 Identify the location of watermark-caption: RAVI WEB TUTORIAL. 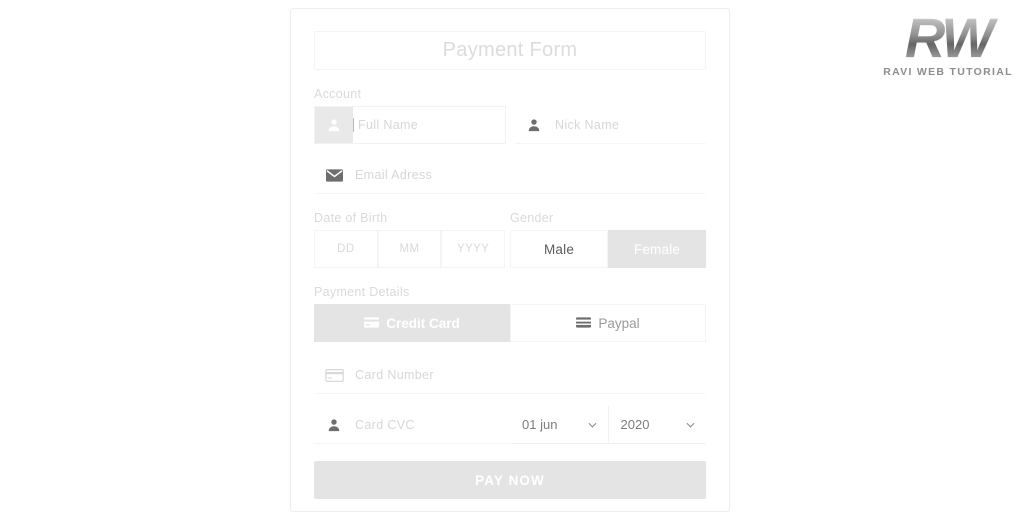
(948, 72).